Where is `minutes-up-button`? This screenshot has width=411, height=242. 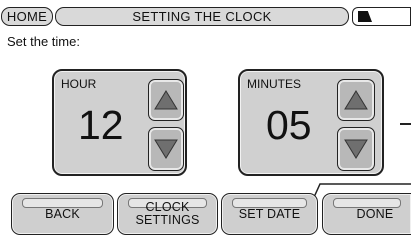 minutes-up-button is located at coordinates (356, 100).